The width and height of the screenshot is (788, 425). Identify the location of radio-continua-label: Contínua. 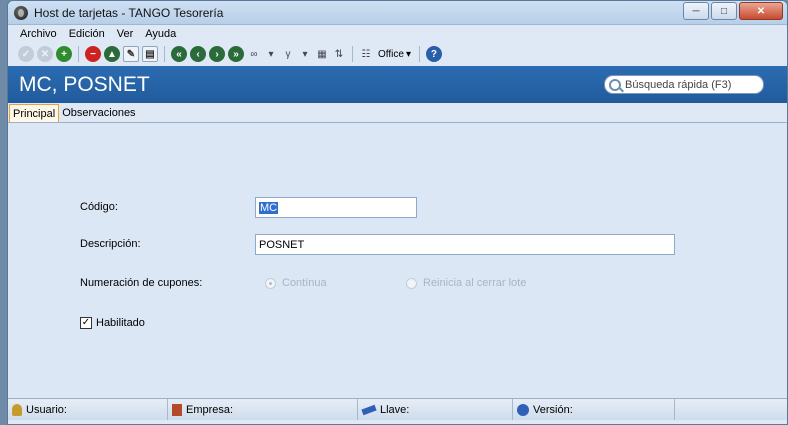
(304, 283).